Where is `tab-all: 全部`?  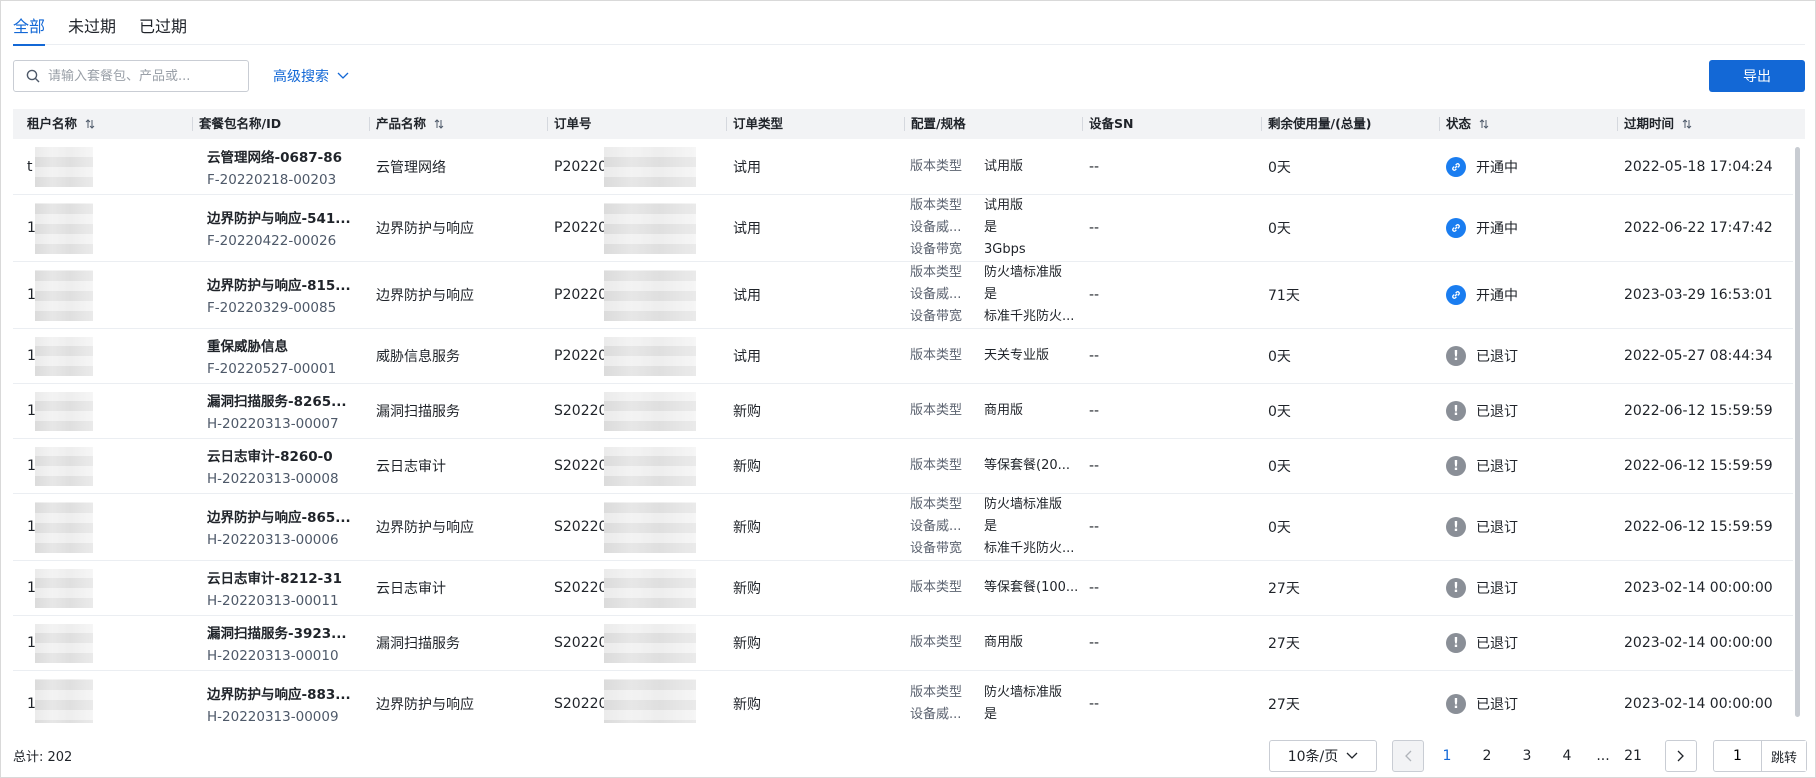 tab-all: 全部 is located at coordinates (29, 23).